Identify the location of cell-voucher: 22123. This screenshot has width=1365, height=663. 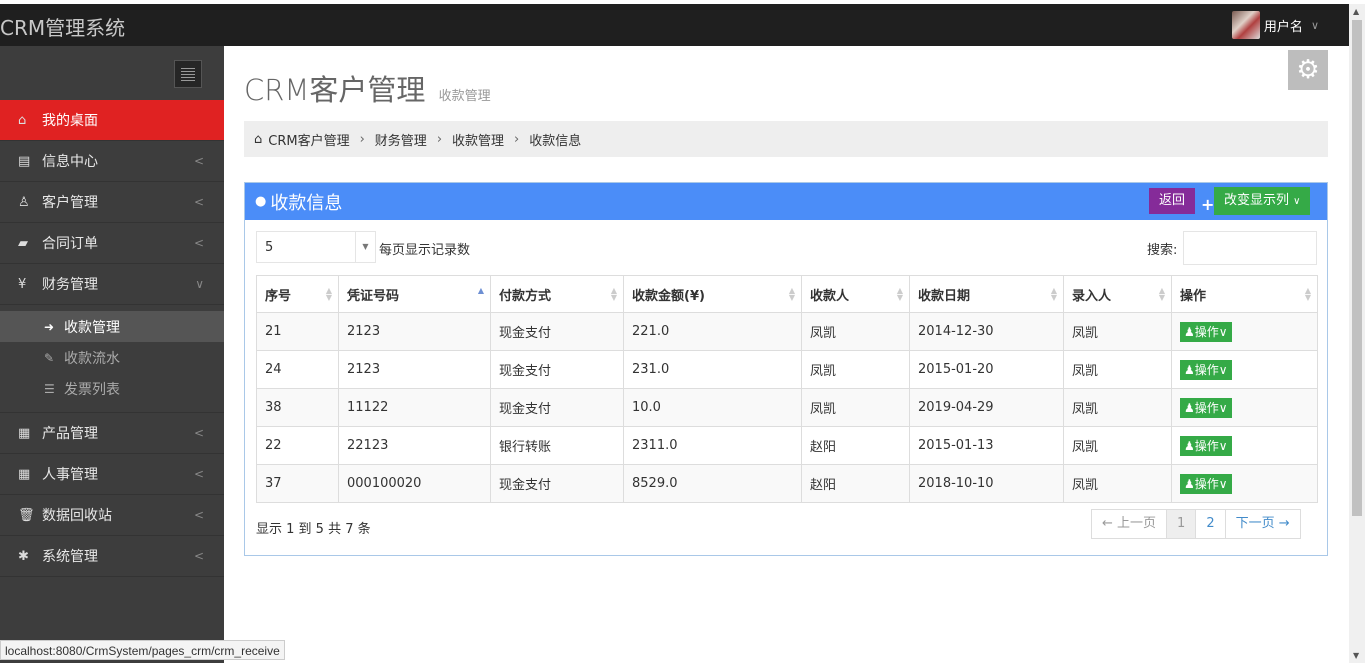
(414, 445).